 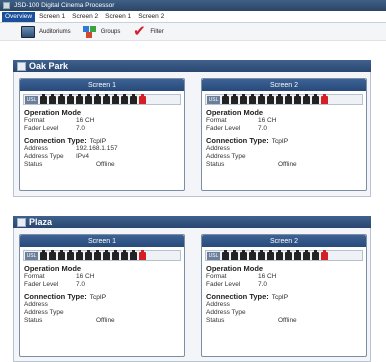 I want to click on operation-mode-title: Operation Mode, so click(x=235, y=112).